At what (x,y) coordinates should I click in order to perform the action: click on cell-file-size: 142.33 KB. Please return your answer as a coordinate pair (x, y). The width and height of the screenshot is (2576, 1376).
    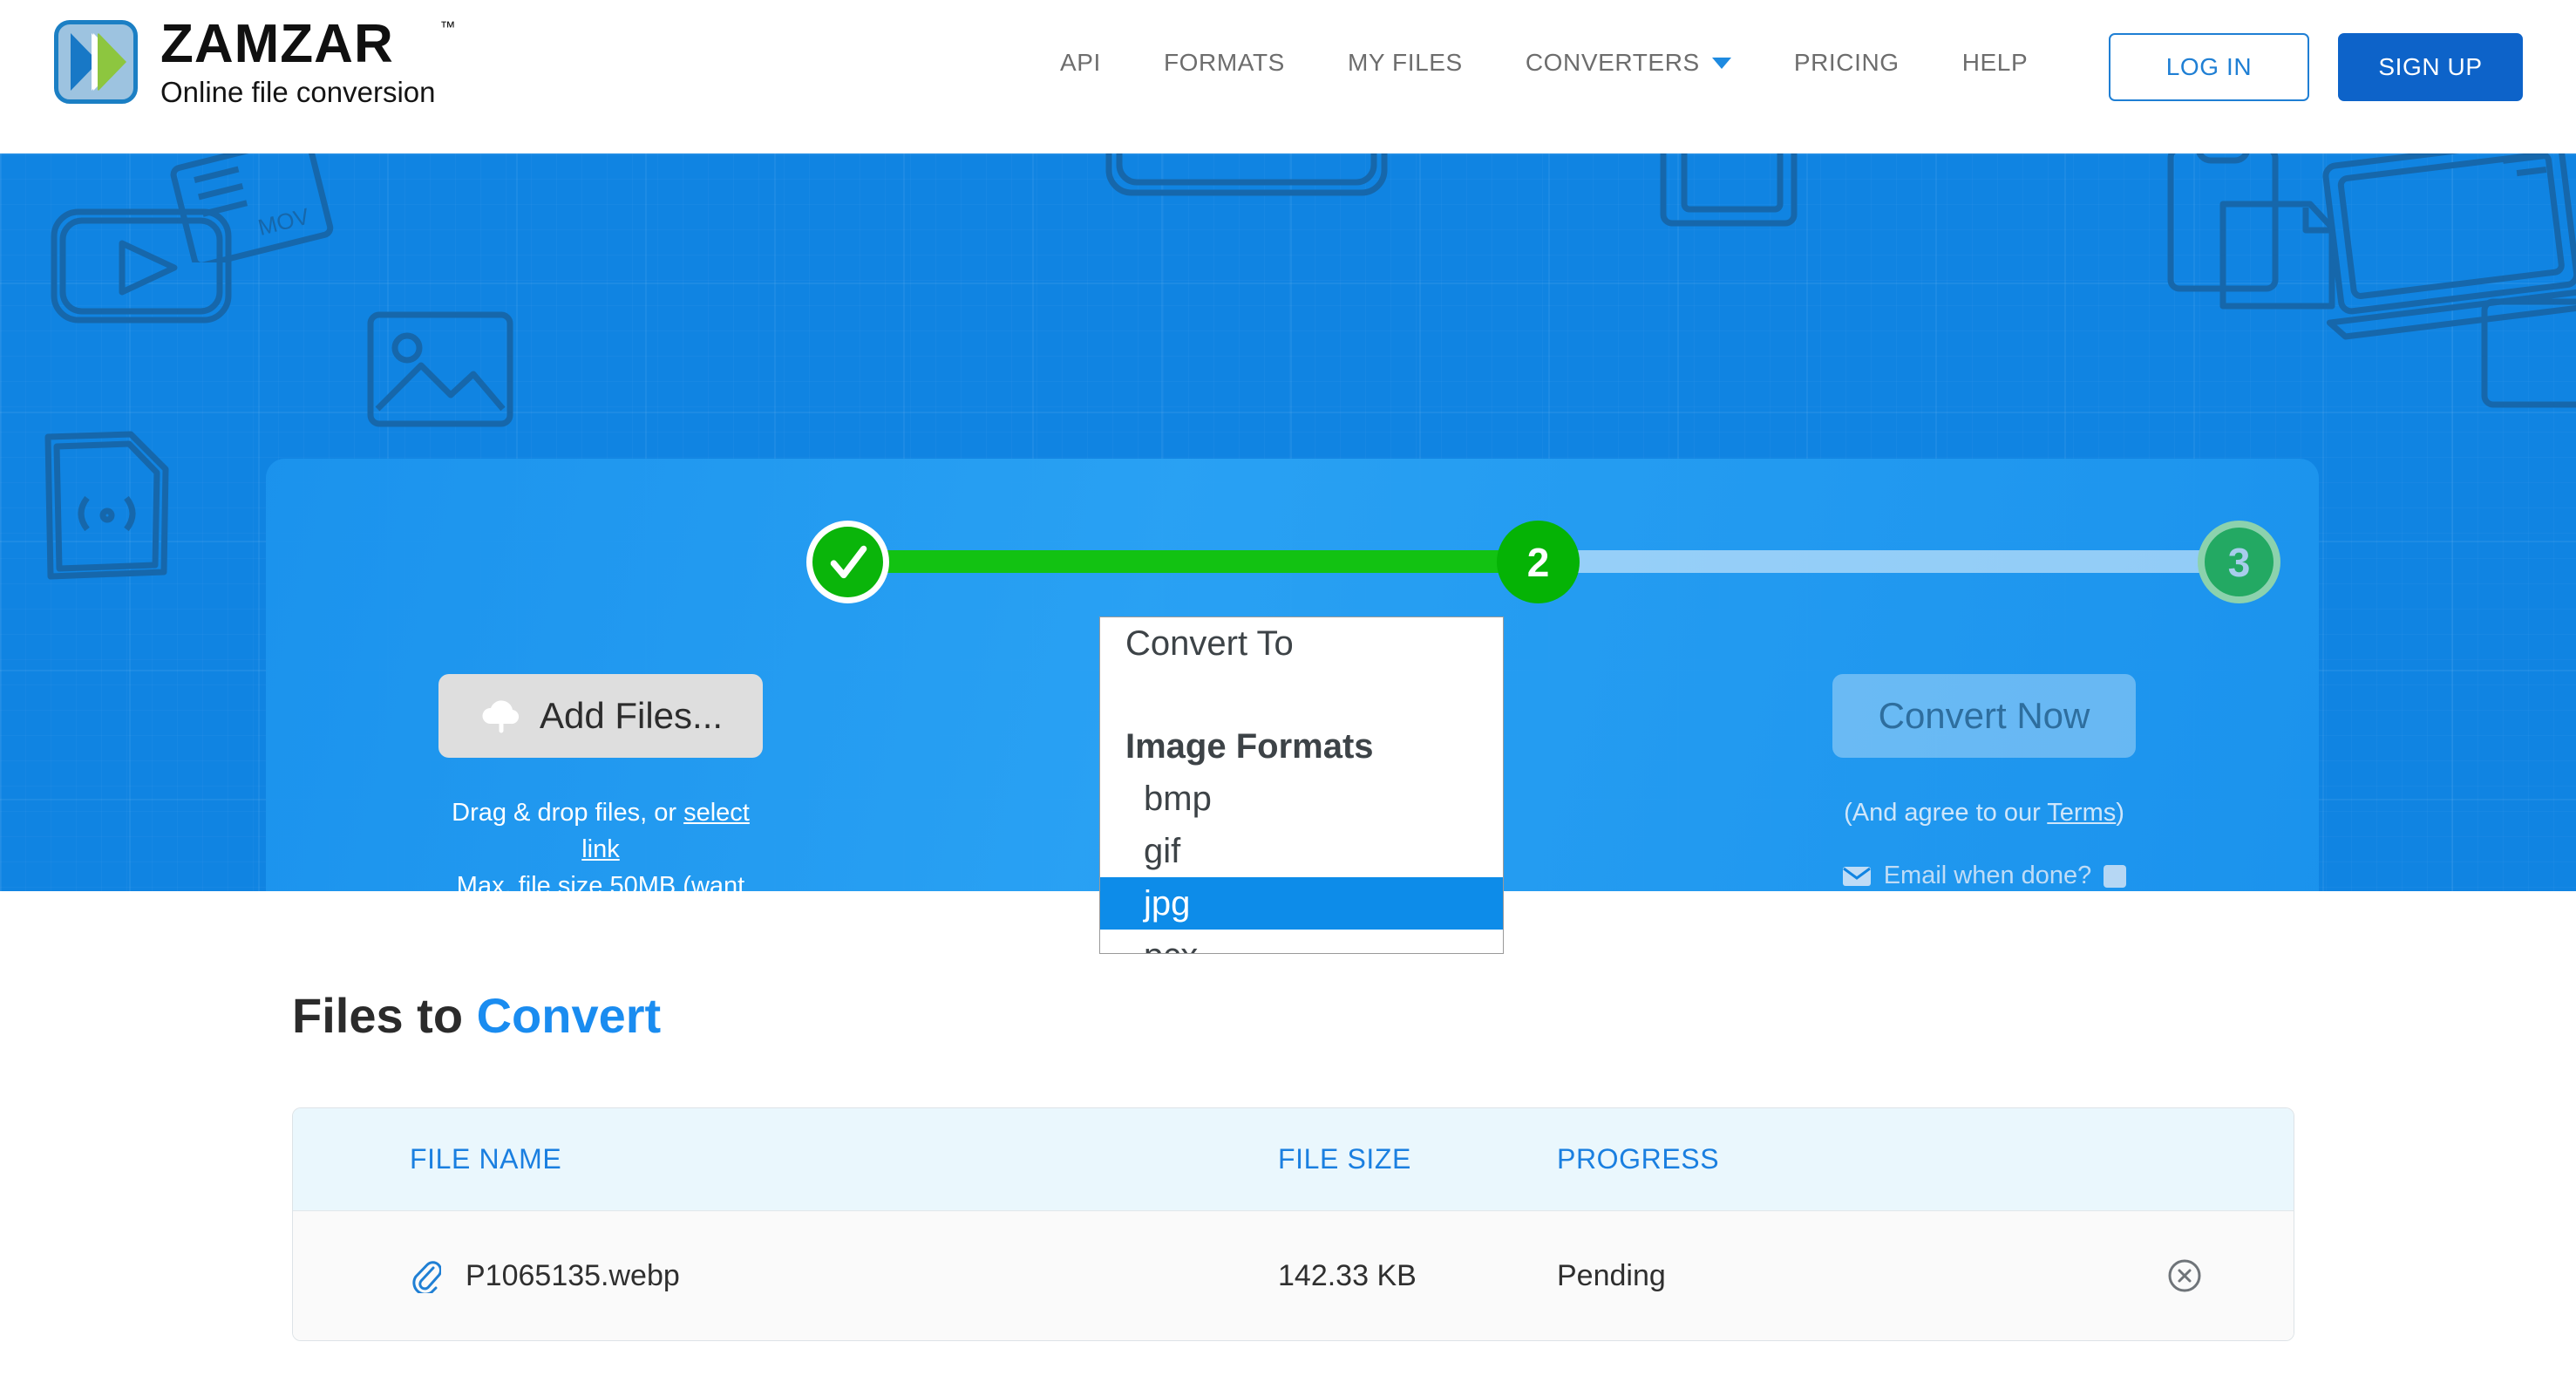
    Looking at the image, I should click on (1347, 1275).